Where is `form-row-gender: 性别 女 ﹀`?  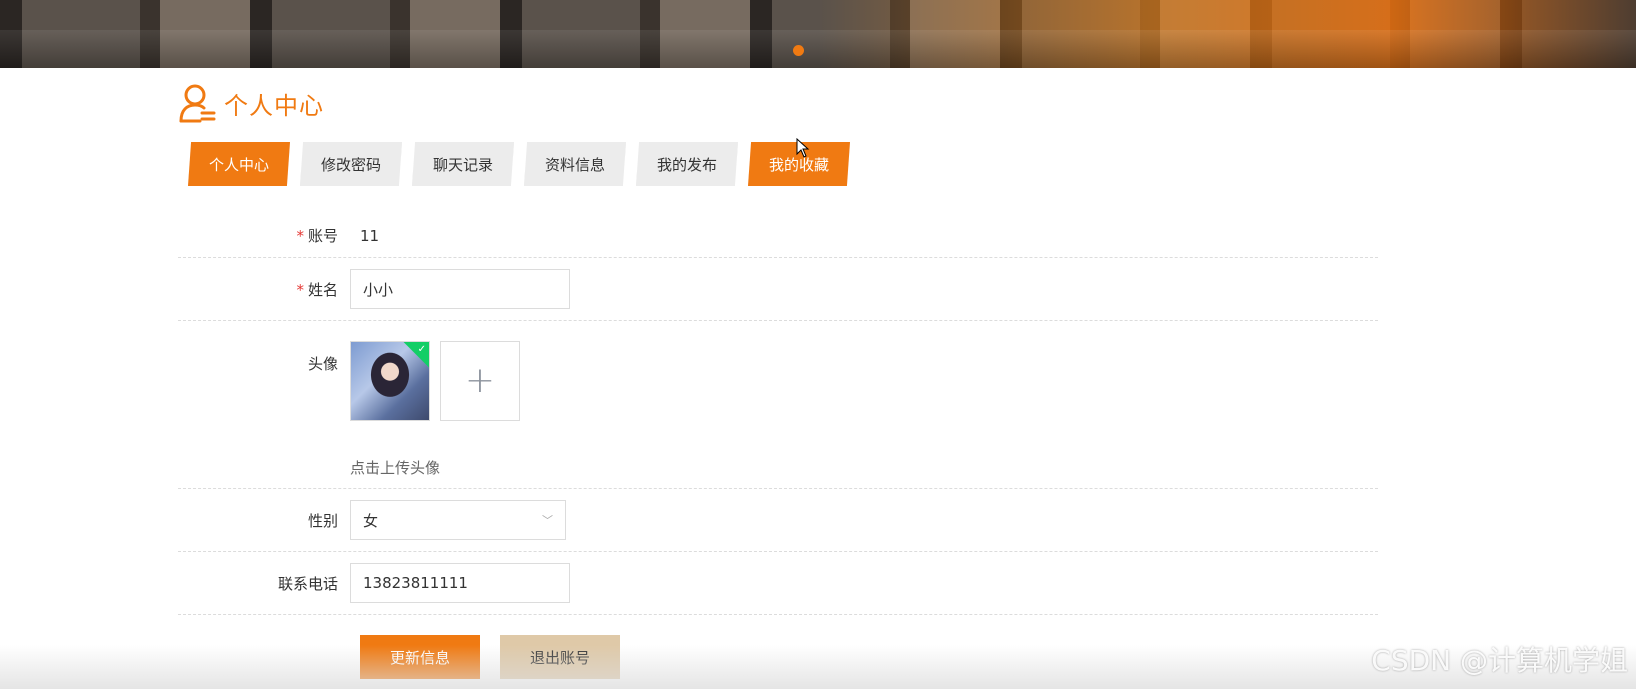
form-row-gender: 性别 女 ﹀ is located at coordinates (778, 520).